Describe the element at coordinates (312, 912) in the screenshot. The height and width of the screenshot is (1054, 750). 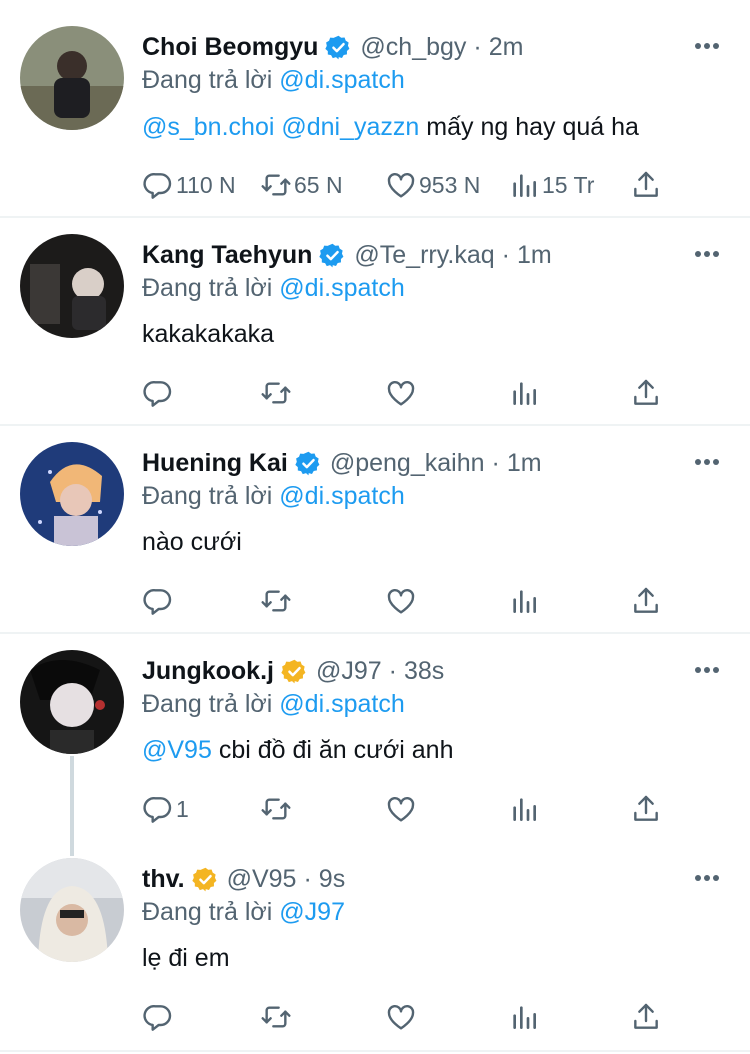
I see `reply-to-mention: @J97` at that location.